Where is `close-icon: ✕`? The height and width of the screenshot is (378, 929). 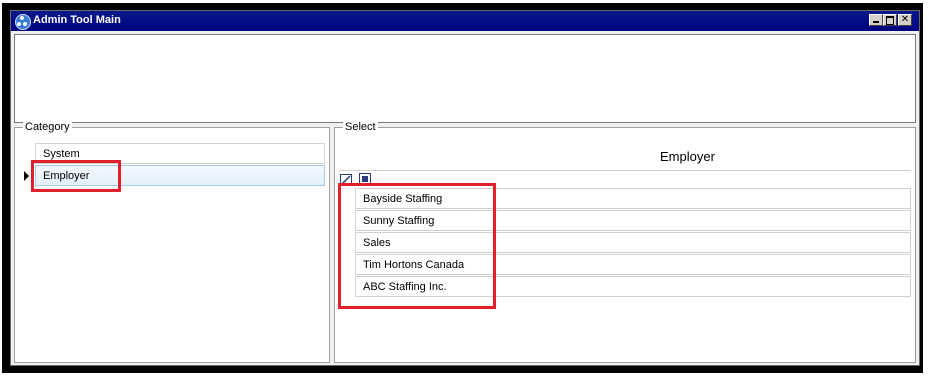
close-icon: ✕ is located at coordinates (905, 19).